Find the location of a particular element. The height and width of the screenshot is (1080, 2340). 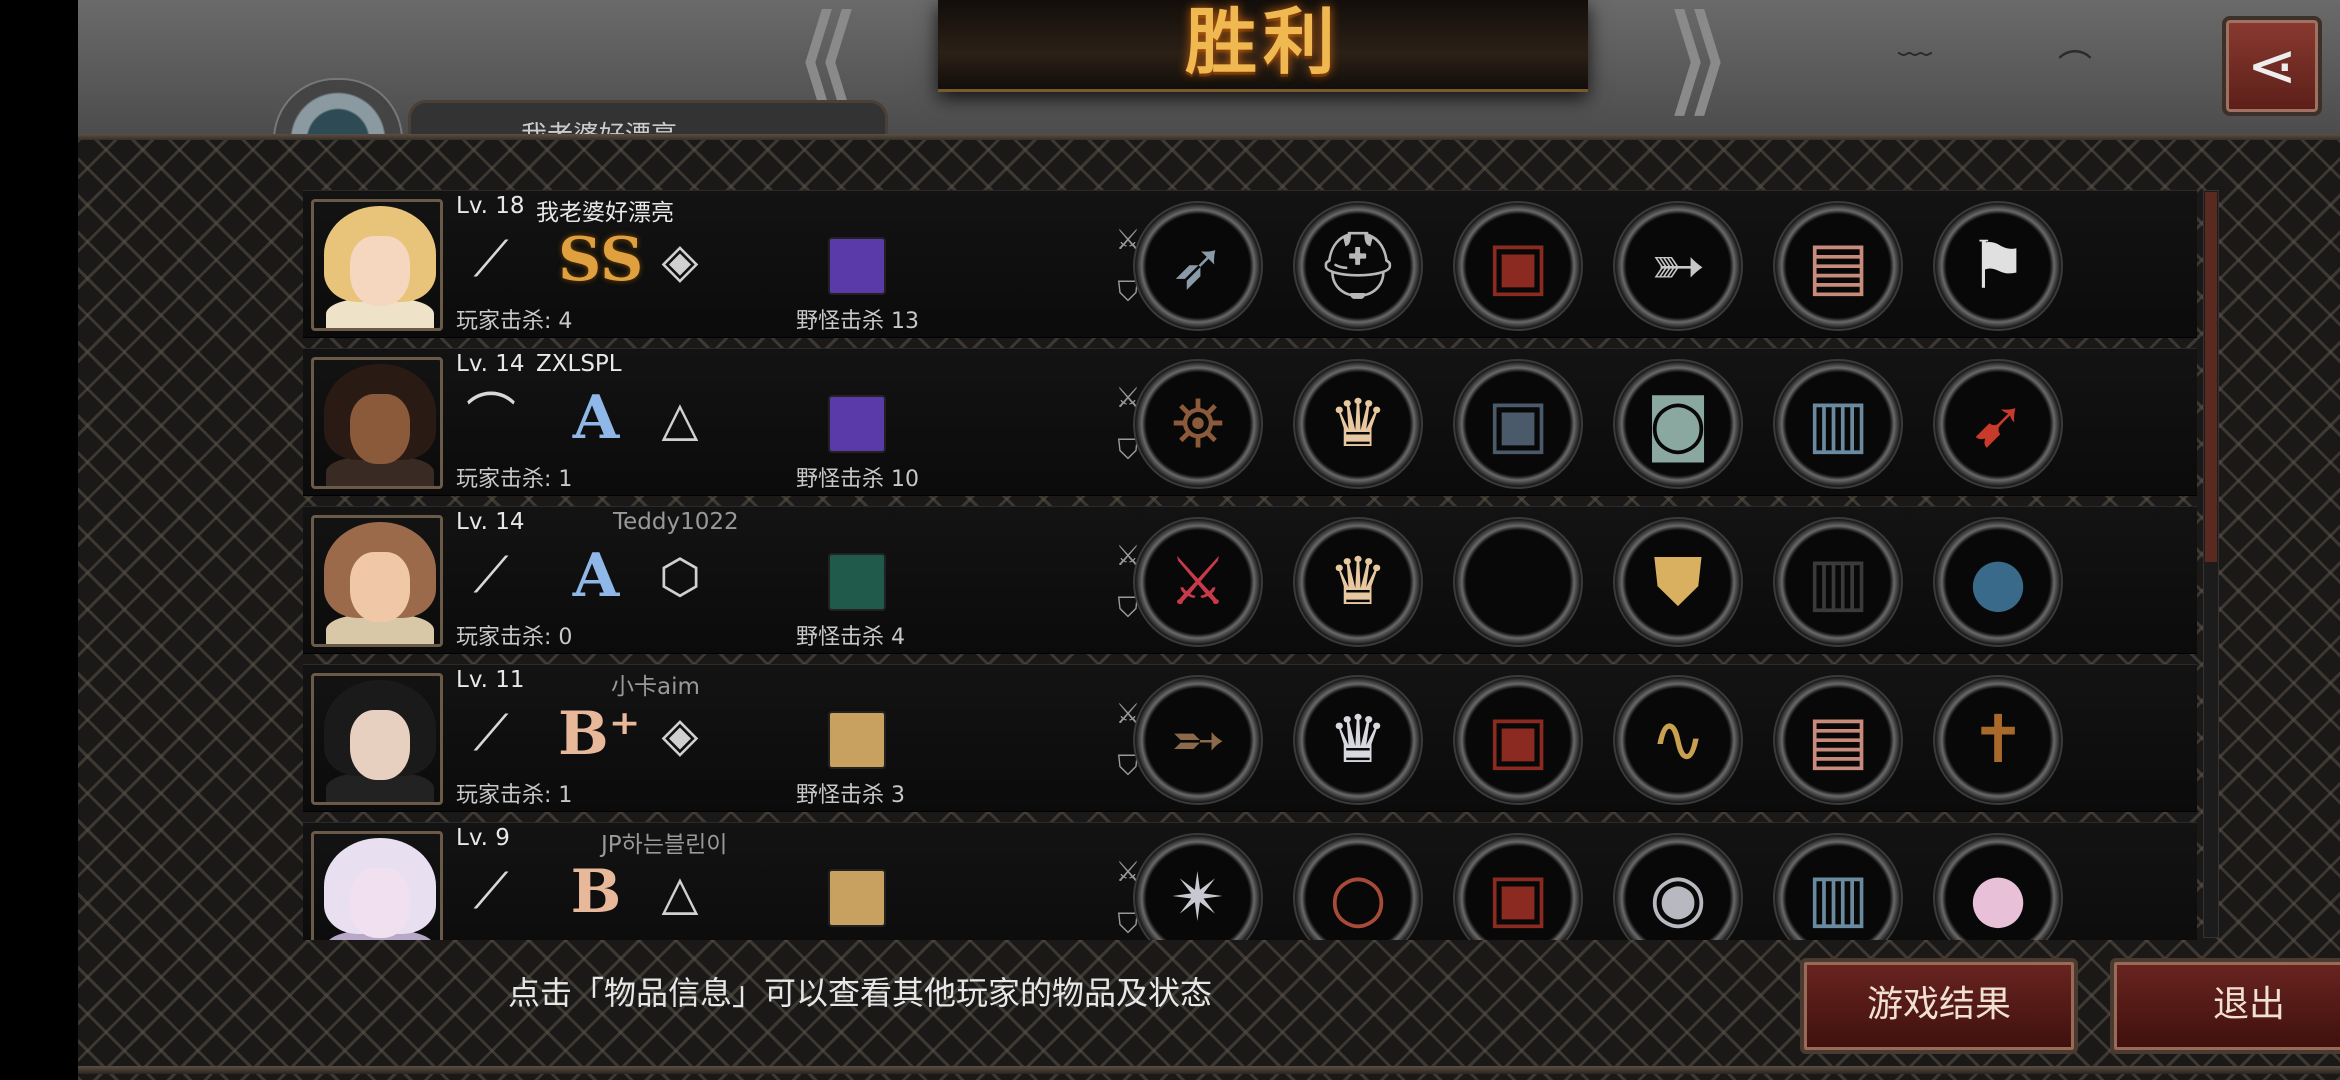

share-button: ⋖ is located at coordinates (2272, 66).